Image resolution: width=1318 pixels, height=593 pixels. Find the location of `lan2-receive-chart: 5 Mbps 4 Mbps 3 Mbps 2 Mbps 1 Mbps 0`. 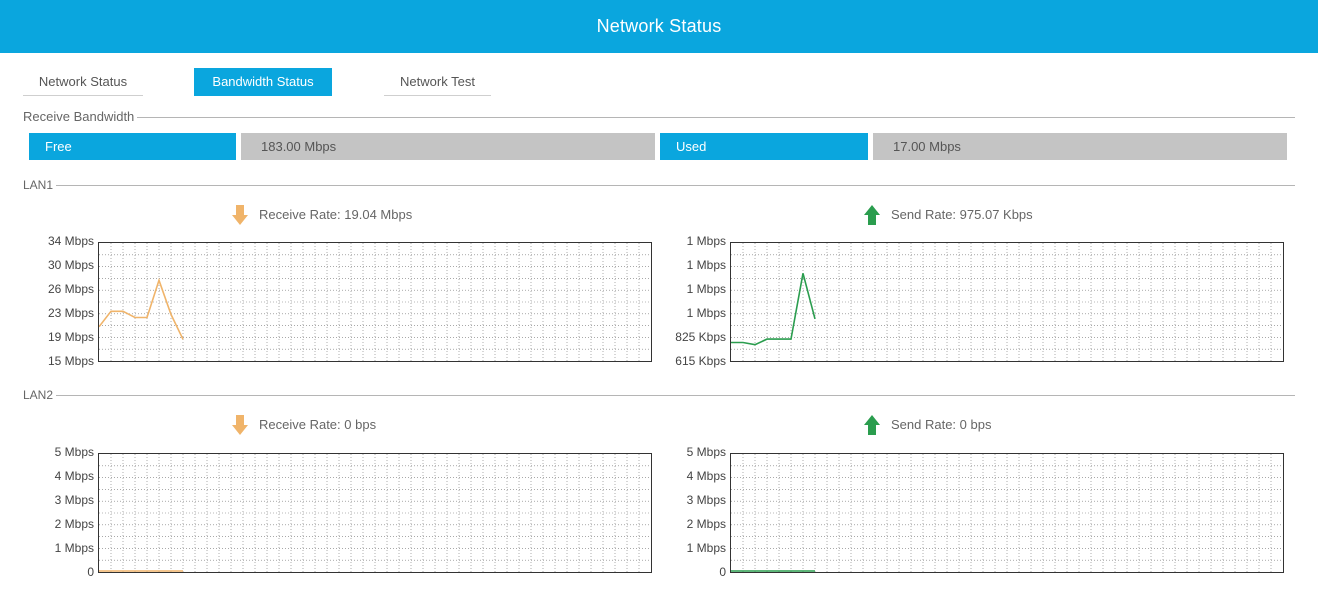

lan2-receive-chart: 5 Mbps 4 Mbps 3 Mbps 2 Mbps 1 Mbps 0 is located at coordinates (330, 513).